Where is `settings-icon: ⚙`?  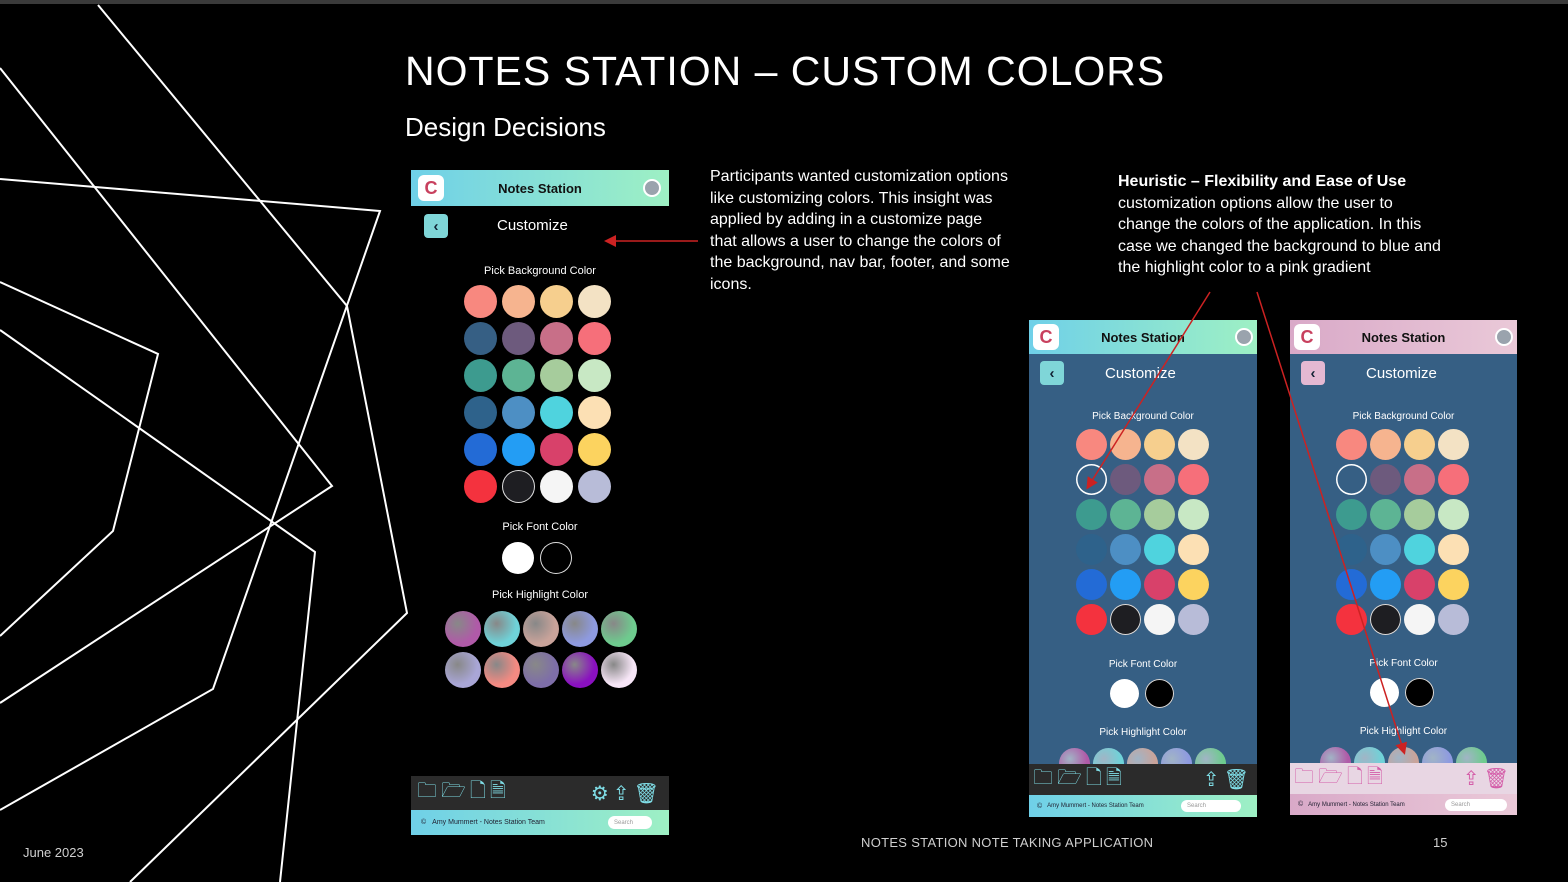 settings-icon: ⚙ is located at coordinates (600, 793).